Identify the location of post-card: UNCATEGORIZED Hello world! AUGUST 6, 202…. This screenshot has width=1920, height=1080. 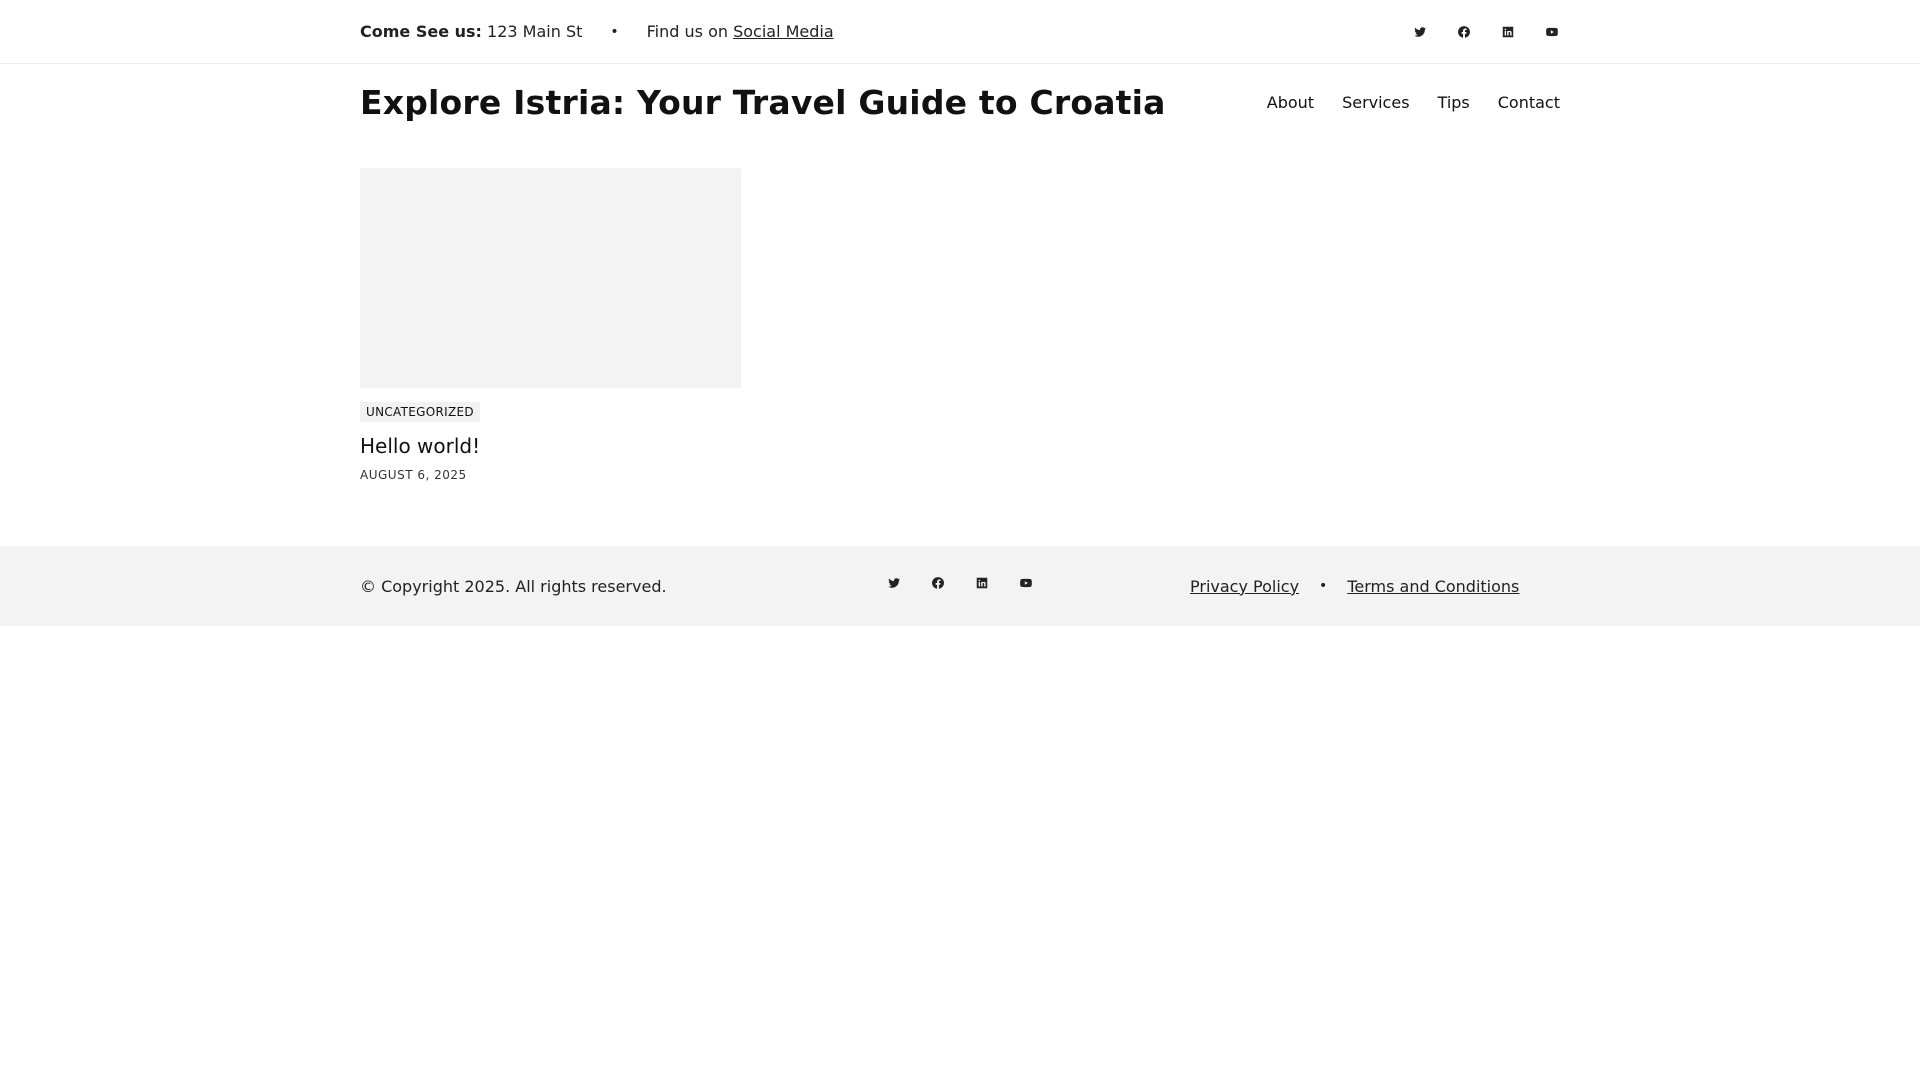
(550, 325).